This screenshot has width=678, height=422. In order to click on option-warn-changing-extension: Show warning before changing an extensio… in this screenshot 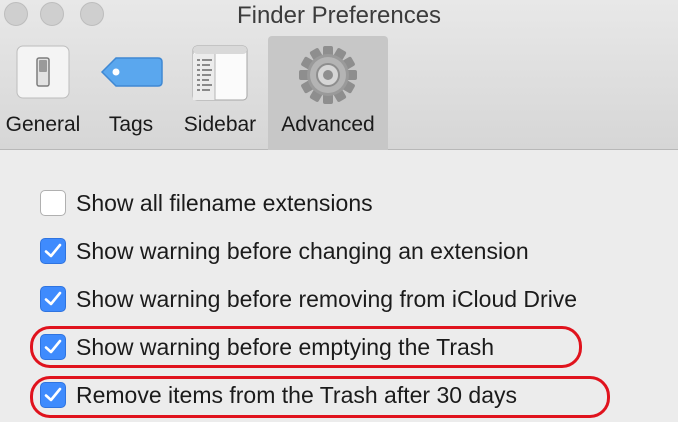, I will do `click(284, 251)`.